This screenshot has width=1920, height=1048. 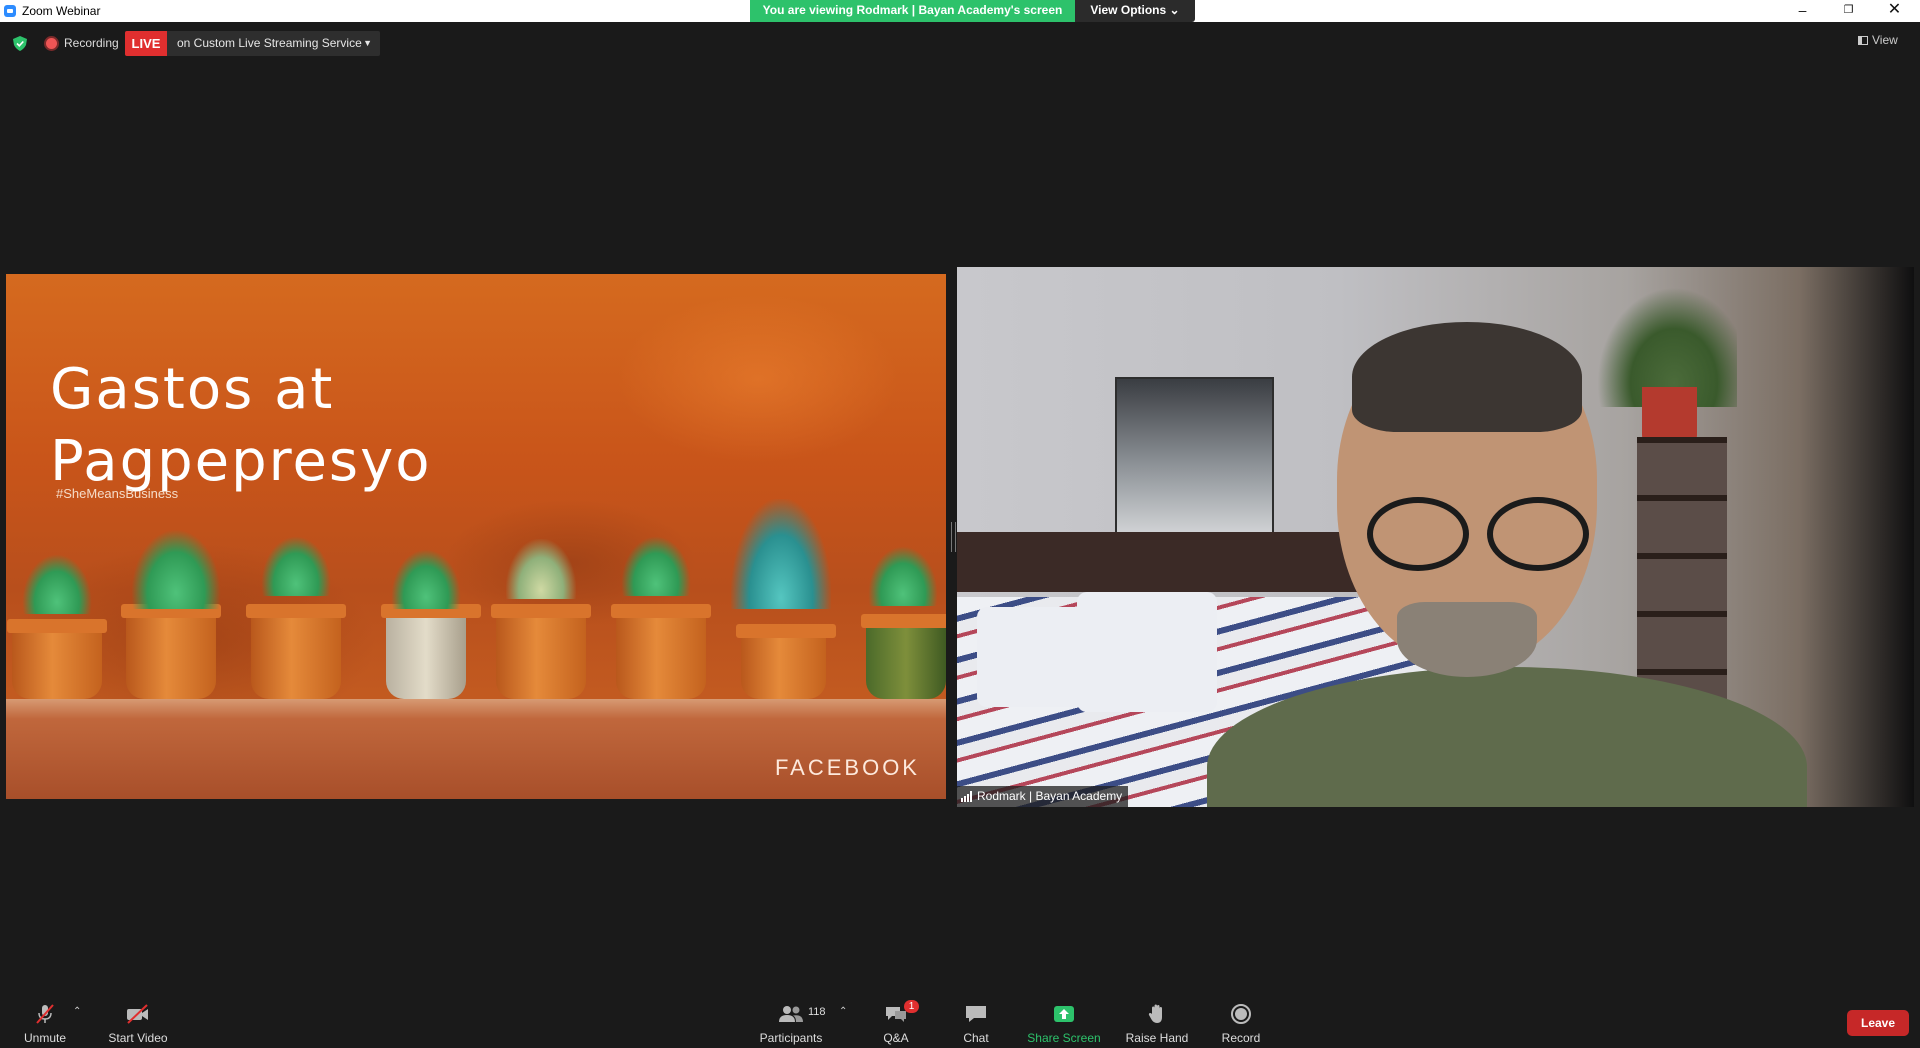 What do you see at coordinates (817, 1012) in the screenshot?
I see `participants-count: 118` at bounding box center [817, 1012].